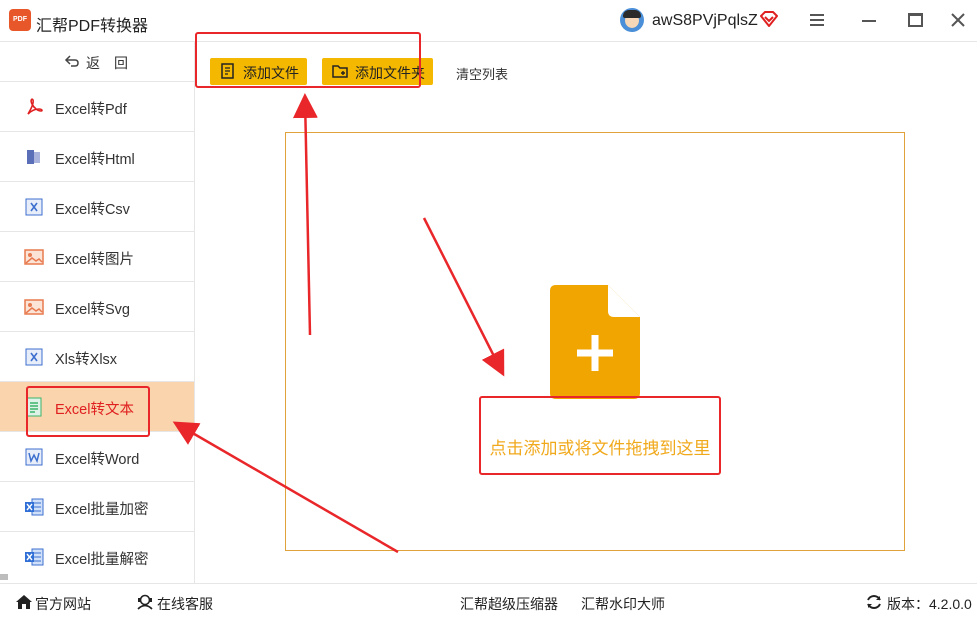  What do you see at coordinates (705, 21) in the screenshot?
I see `username: awS8PVjPqlsZ` at bounding box center [705, 21].